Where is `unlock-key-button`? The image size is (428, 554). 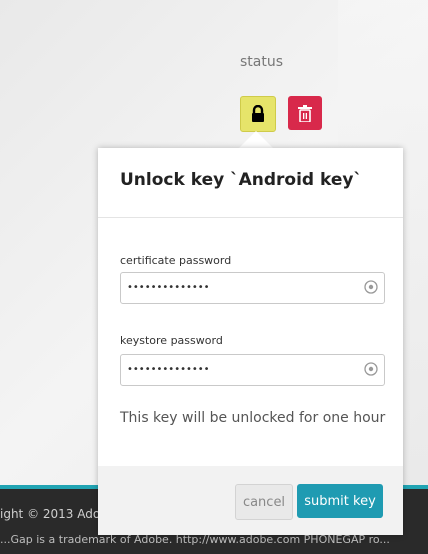
unlock-key-button is located at coordinates (258, 114).